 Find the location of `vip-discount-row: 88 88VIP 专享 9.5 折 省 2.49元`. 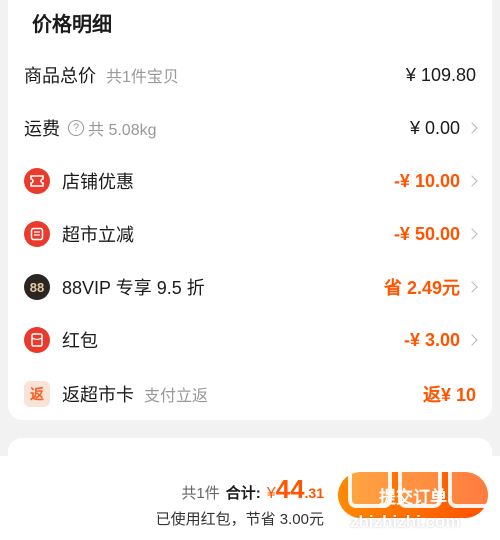

vip-discount-row: 88 88VIP 专享 9.5 折 省 2.49元 is located at coordinates (250, 287).